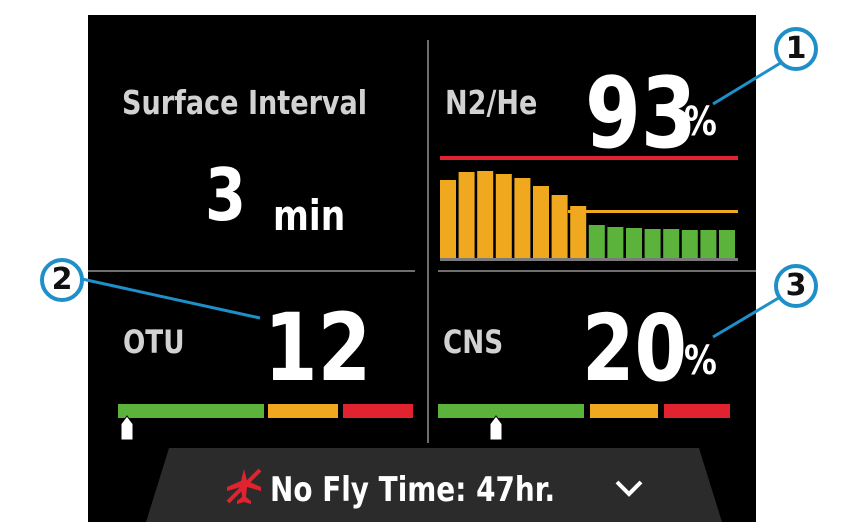  Describe the element at coordinates (226, 195) in the screenshot. I see `surface-interval-value: 3` at that location.